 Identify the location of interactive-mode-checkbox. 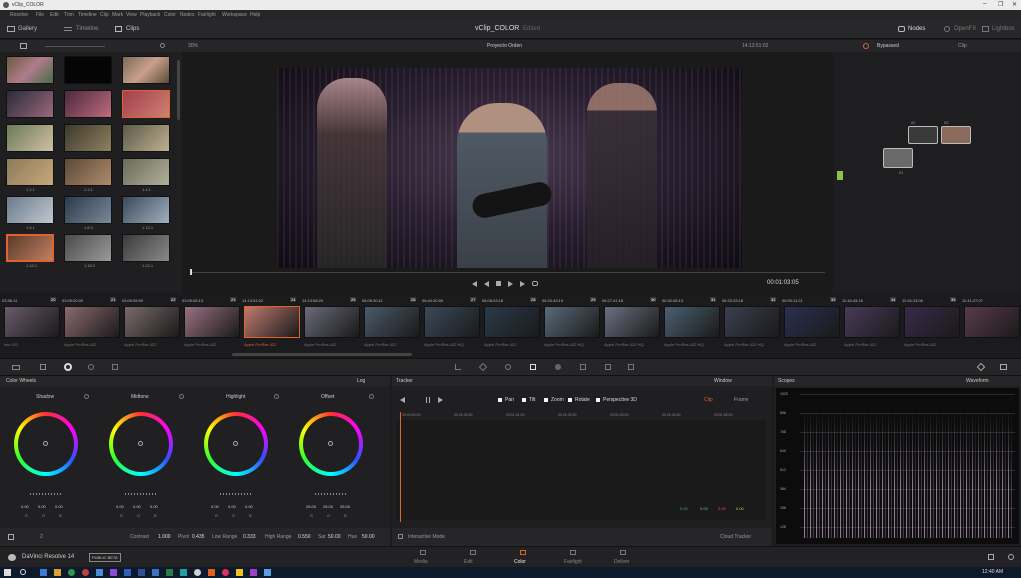
(400, 536).